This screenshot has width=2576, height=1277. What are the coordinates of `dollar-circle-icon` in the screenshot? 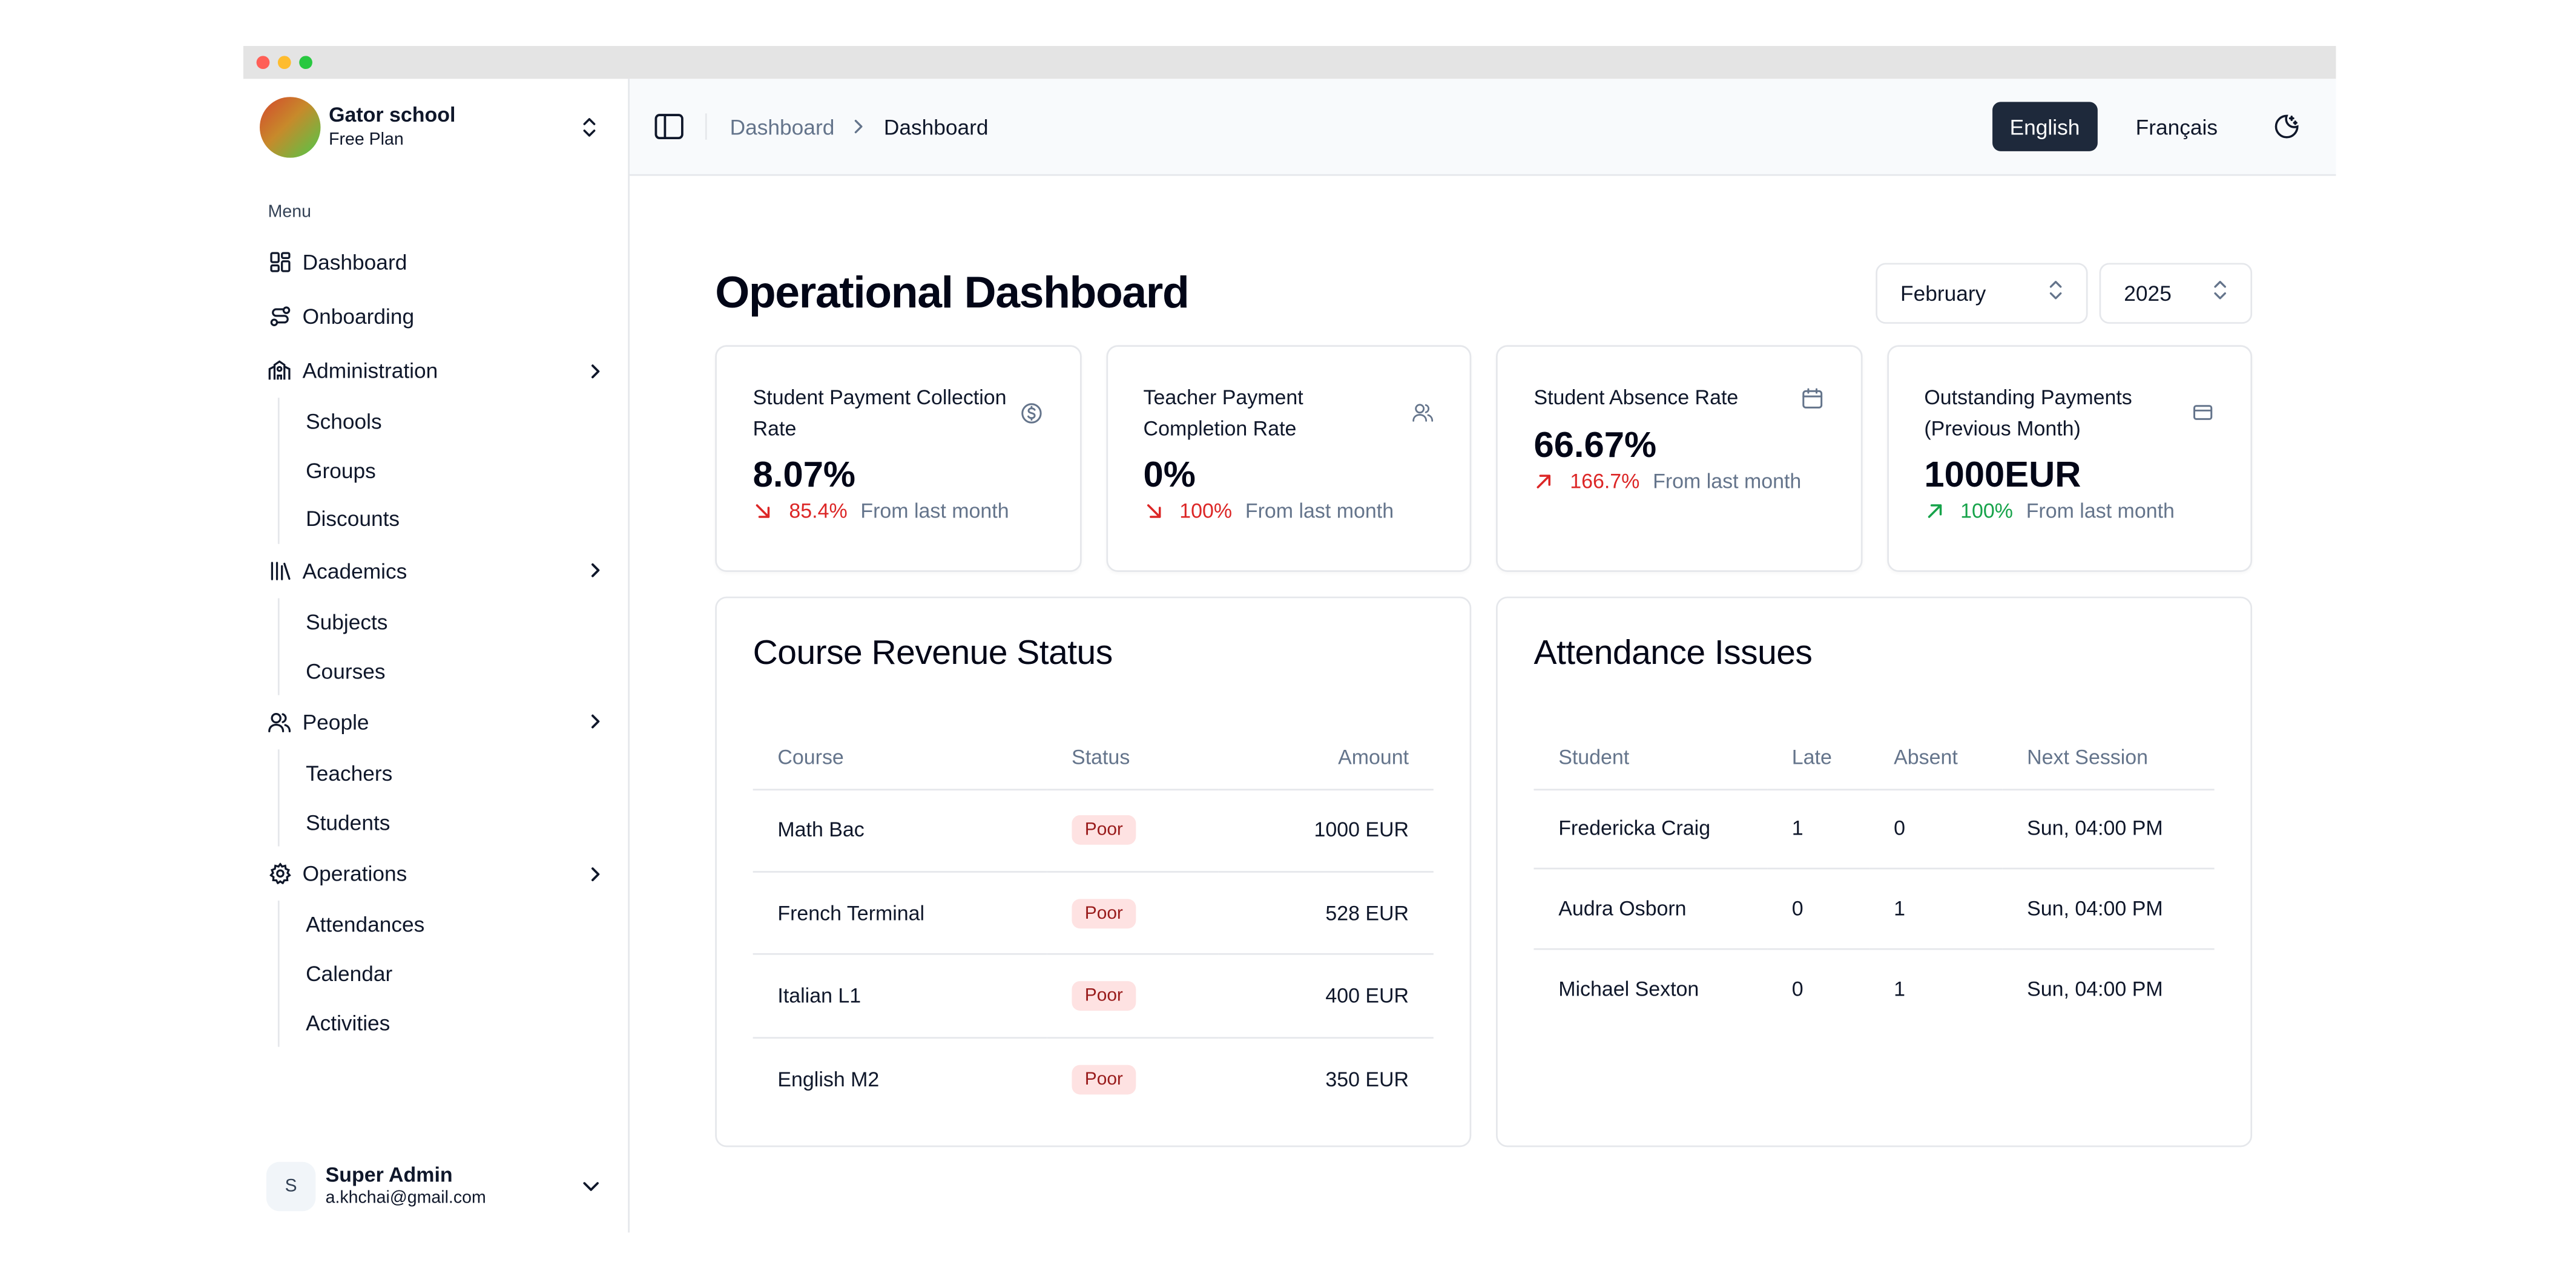 It's located at (1031, 412).